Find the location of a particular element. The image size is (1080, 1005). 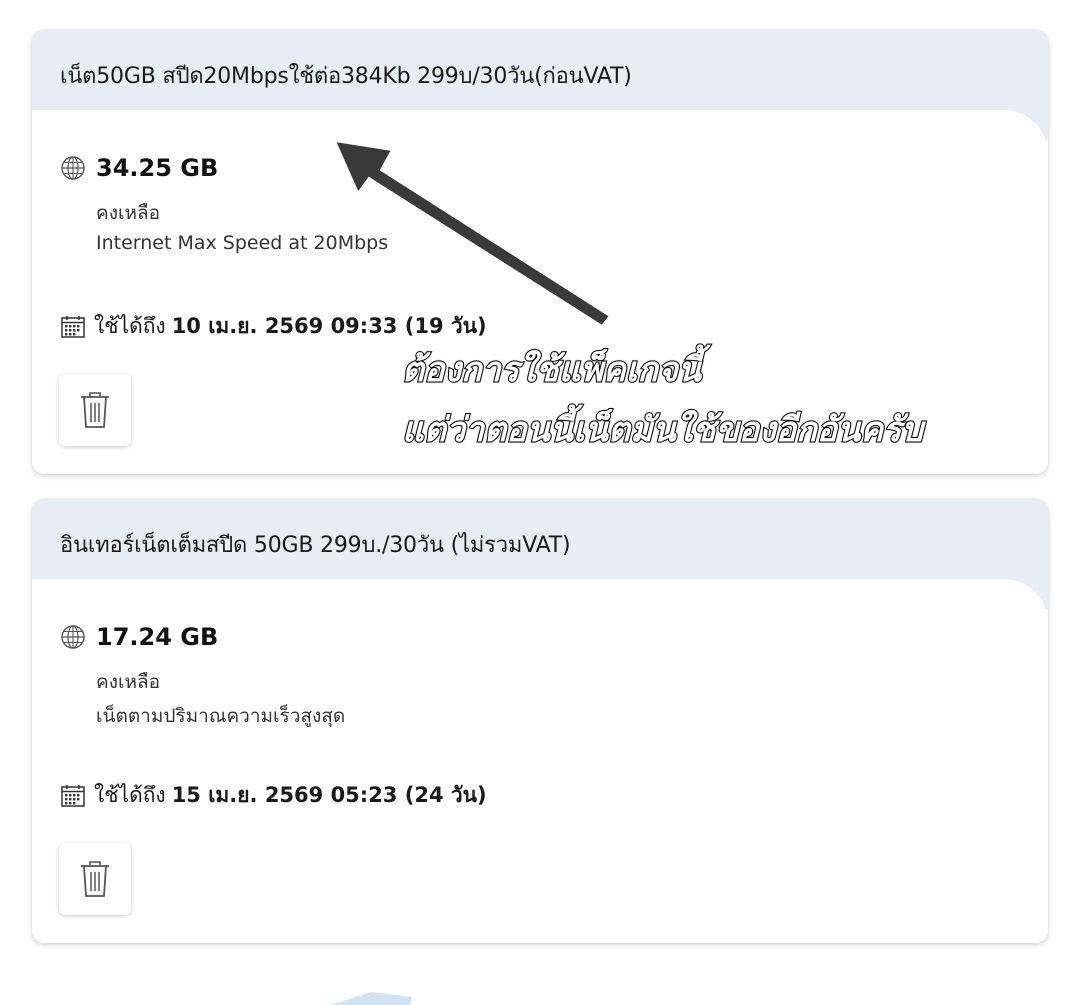

expiry-row: ใช้ได้ถึง 10 เม.ย. 2569 09:33 (19 วัน) is located at coordinates (273, 326).